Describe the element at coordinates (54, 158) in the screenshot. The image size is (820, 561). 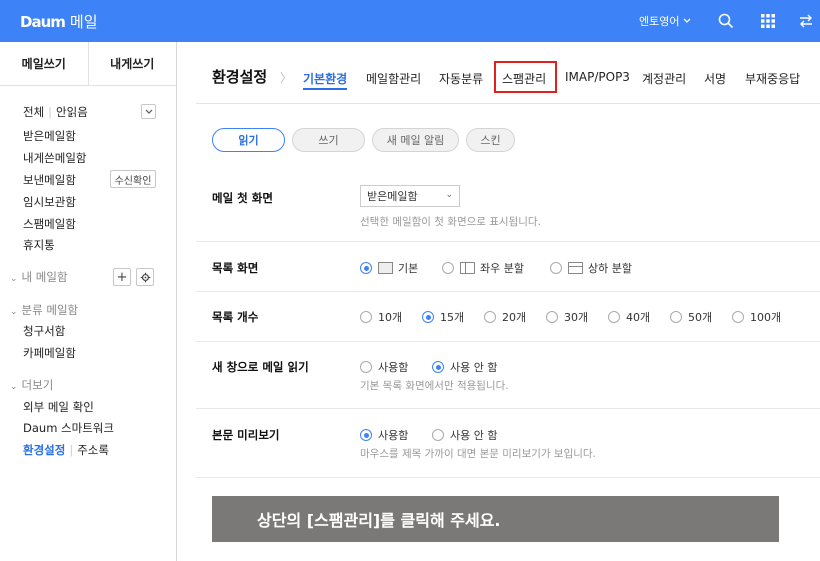
I see `folder-sent-to-self: 내게쓴메일함` at that location.